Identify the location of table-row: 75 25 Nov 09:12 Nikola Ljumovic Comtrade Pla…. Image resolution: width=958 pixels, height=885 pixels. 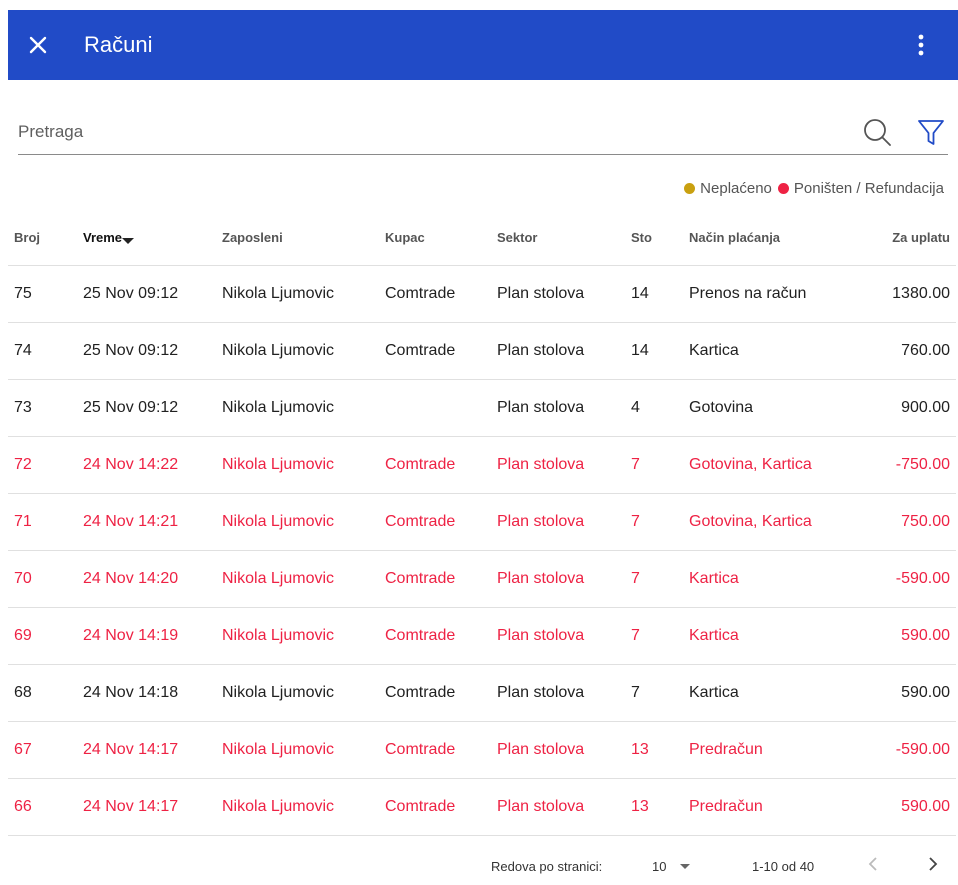
(482, 294).